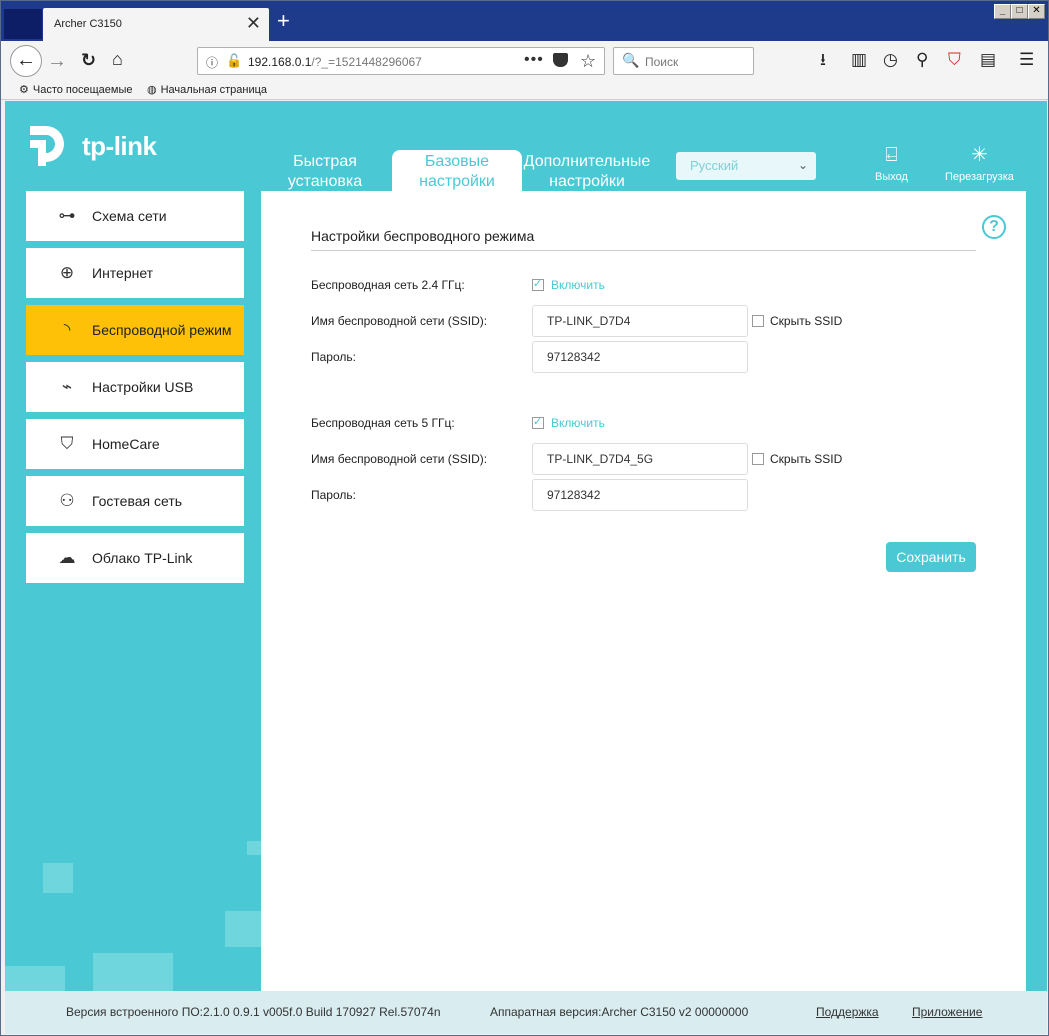 The image size is (1049, 1036). What do you see at coordinates (524, 21) in the screenshot?
I see `tab-strip: Archer C3150 ✕ + _ □ ✕` at bounding box center [524, 21].